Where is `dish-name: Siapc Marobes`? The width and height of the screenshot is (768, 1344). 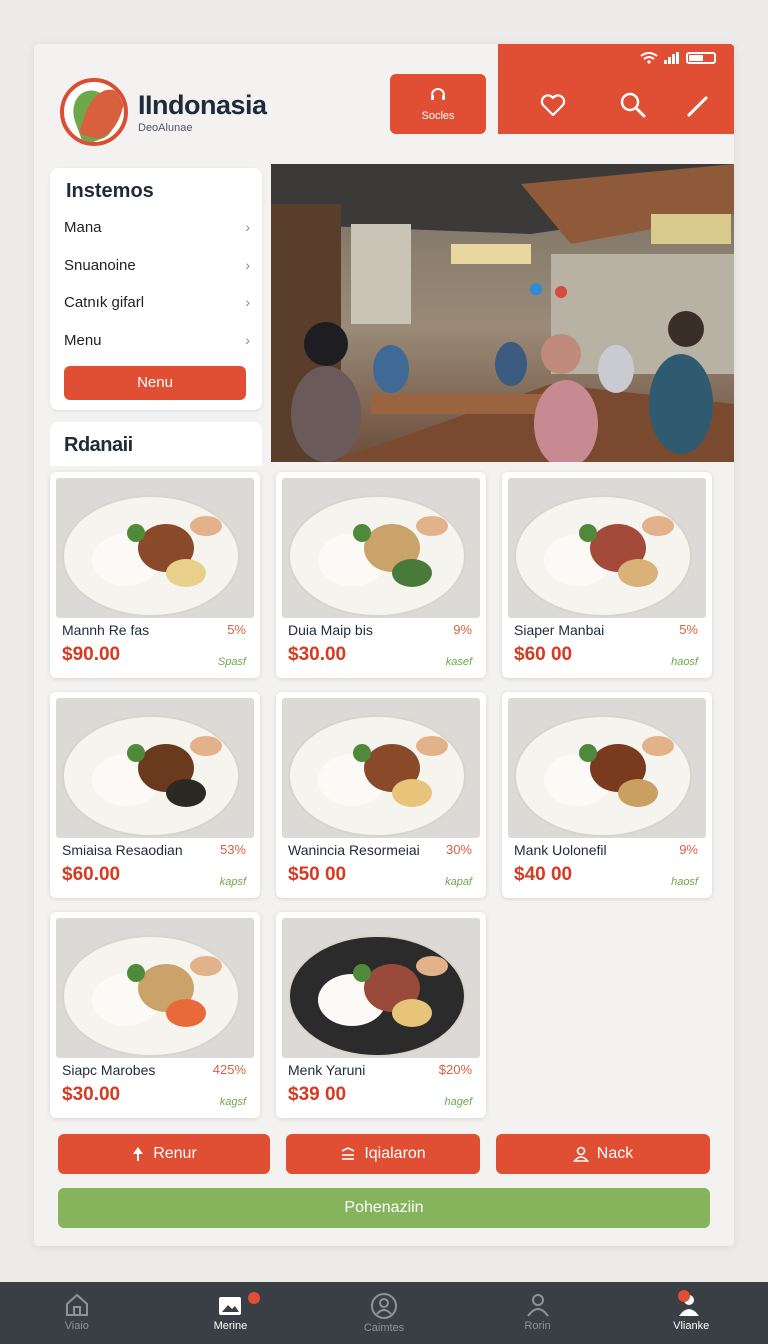 dish-name: Siapc Marobes is located at coordinates (109, 1070).